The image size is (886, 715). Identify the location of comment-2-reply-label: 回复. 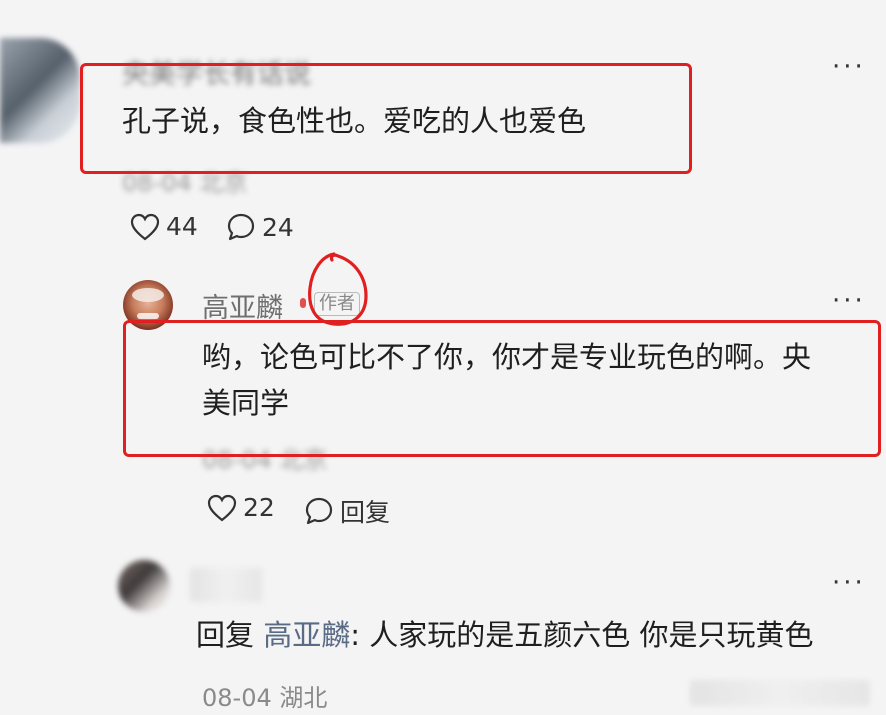
(365, 512).